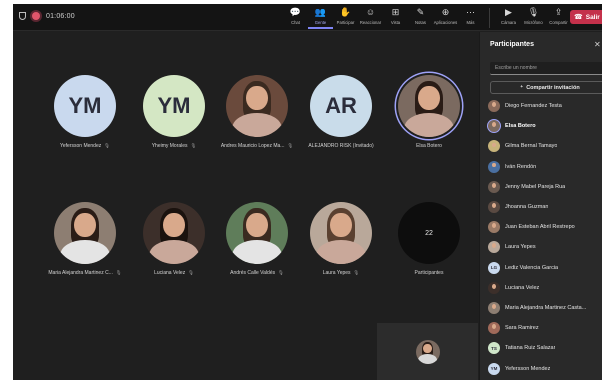 This screenshot has height=381, width=602. What do you see at coordinates (533, 106) in the screenshot?
I see `participant-list-name: Diego Fernandez Testa` at bounding box center [533, 106].